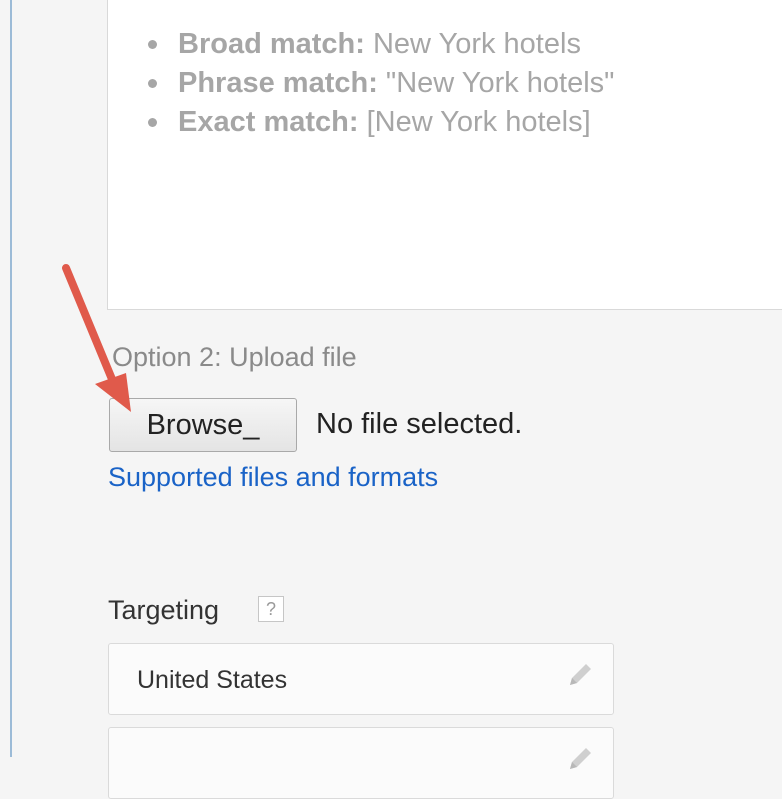  What do you see at coordinates (234, 357) in the screenshot?
I see `upload-option-label: Option 2: Upload file` at bounding box center [234, 357].